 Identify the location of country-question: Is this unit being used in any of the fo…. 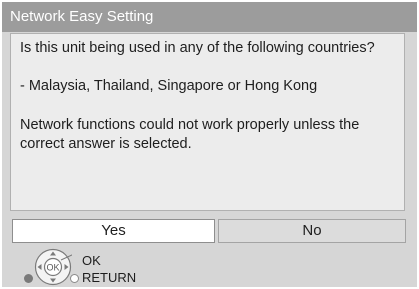
(197, 48).